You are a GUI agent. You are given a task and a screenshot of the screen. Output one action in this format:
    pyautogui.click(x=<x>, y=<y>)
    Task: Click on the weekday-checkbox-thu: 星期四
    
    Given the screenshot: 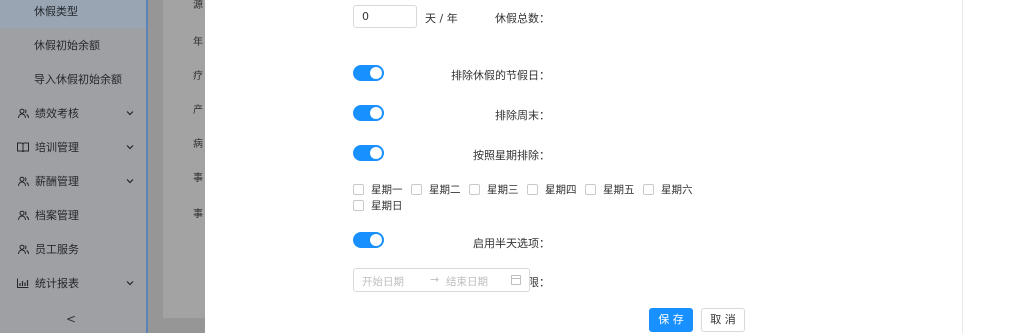 What is the action you would take?
    pyautogui.click(x=552, y=189)
    